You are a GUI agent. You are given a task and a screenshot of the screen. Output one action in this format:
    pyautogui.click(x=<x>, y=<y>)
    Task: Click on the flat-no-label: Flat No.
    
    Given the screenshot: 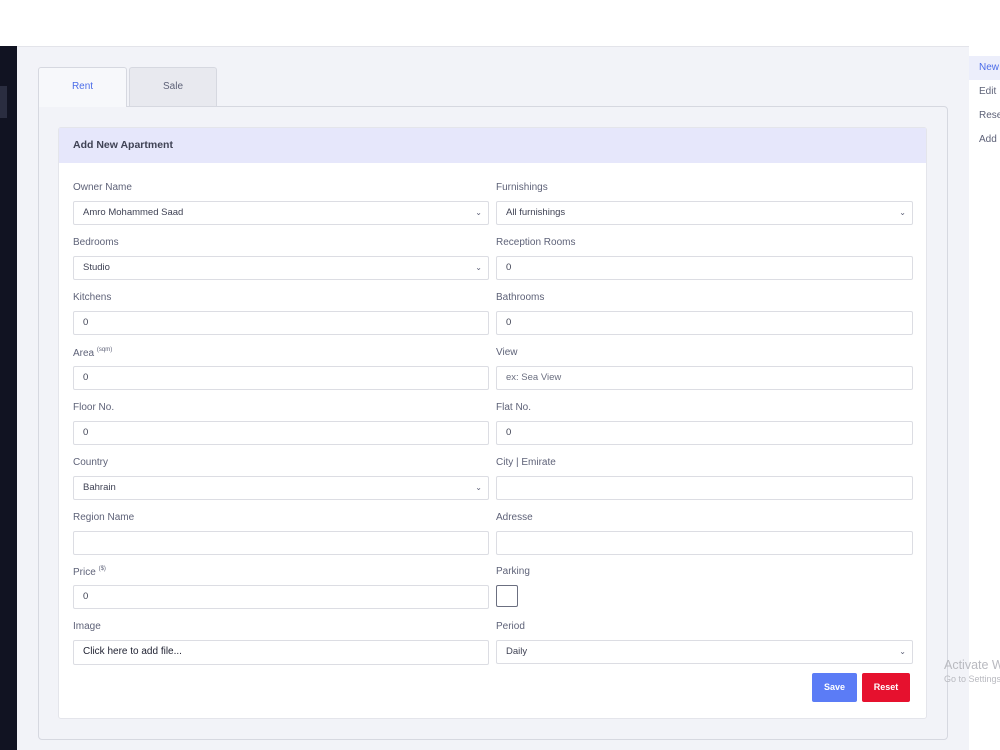 What is the action you would take?
    pyautogui.click(x=514, y=407)
    